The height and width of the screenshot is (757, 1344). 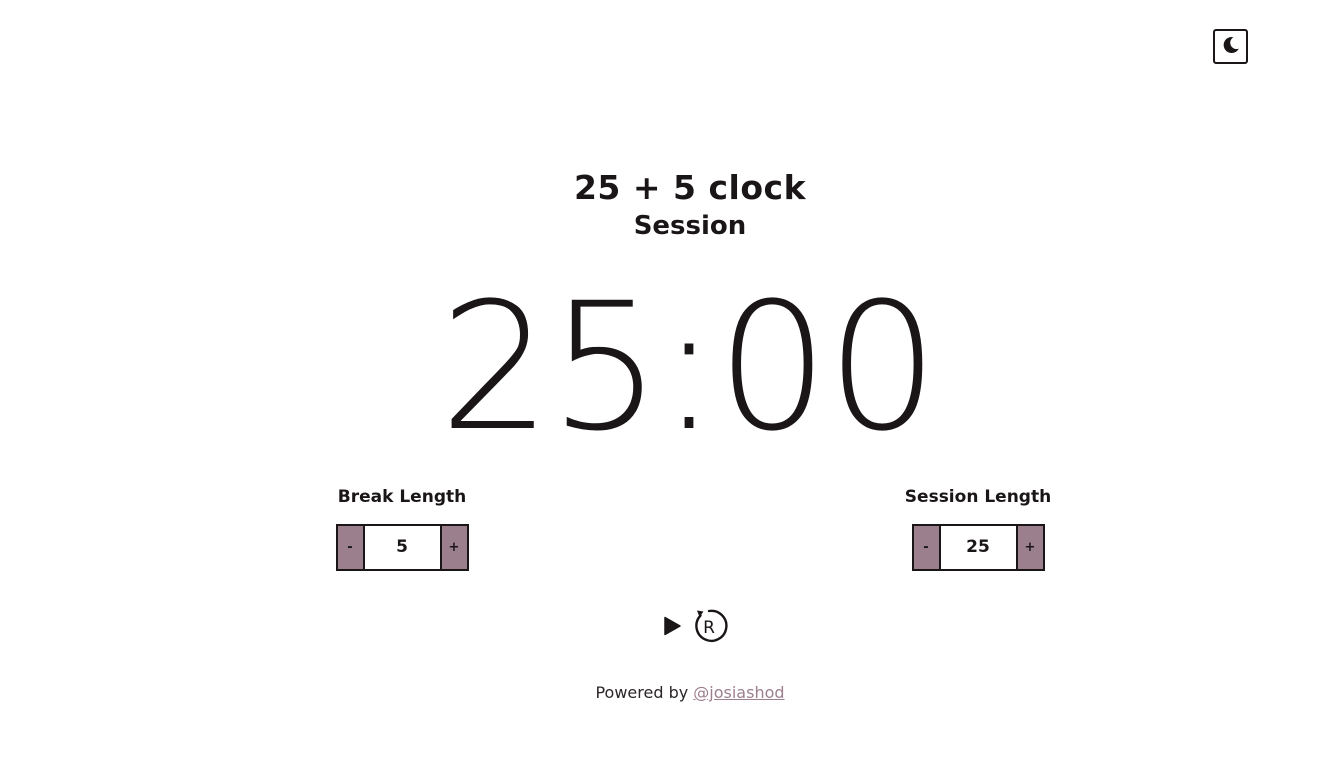 I want to click on page-title: 25 + 5 clock, so click(x=690, y=187).